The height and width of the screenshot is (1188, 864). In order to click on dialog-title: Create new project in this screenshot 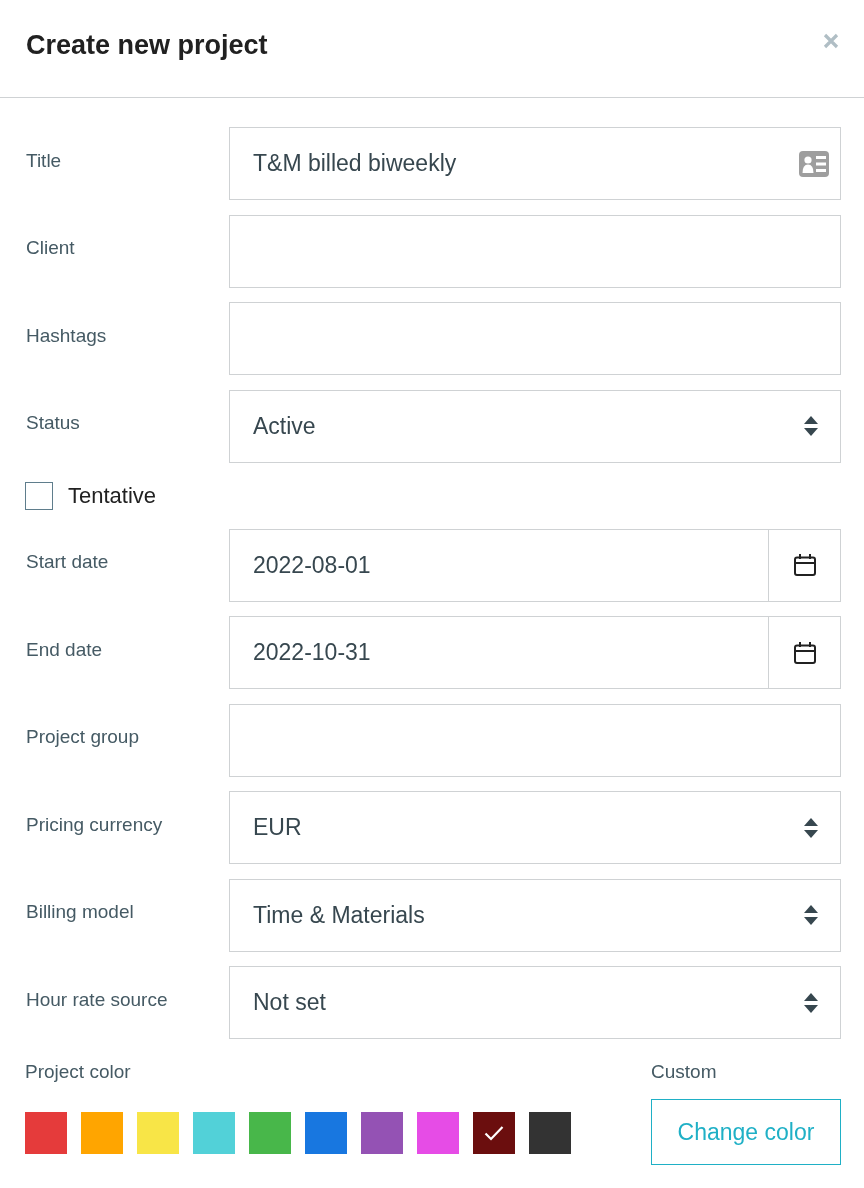, I will do `click(147, 45)`.